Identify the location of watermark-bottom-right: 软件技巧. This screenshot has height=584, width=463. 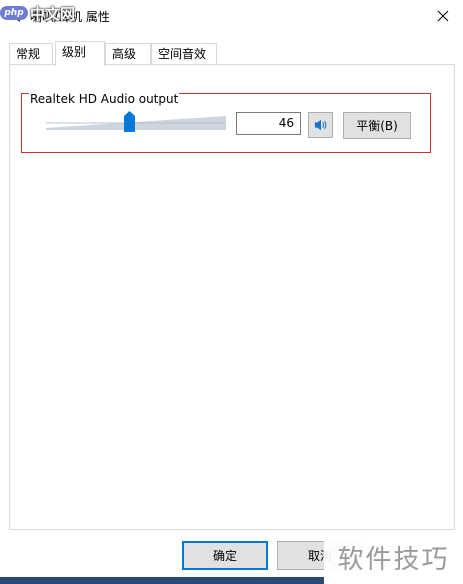
(393, 557).